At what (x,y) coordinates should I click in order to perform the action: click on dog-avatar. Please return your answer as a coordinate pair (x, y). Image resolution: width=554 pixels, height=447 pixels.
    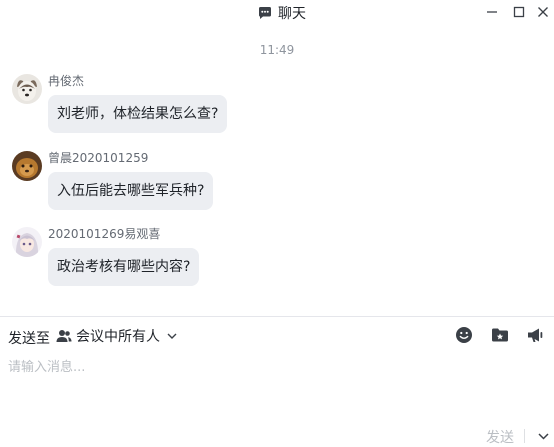
    Looking at the image, I should click on (27, 89).